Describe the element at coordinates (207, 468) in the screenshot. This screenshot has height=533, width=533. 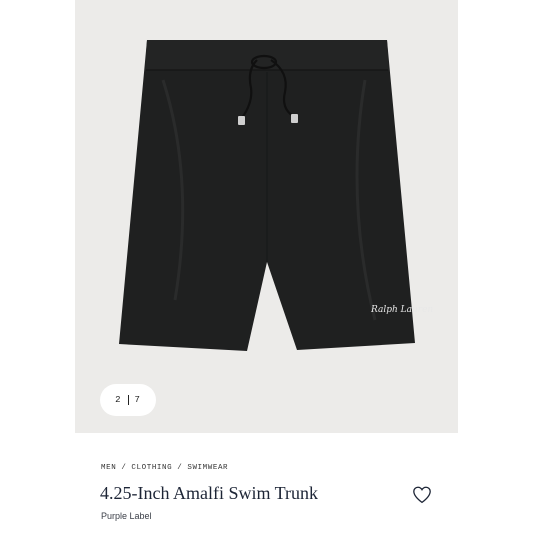
I see `breadcrumb-swimwear: SWIMWEAR` at that location.